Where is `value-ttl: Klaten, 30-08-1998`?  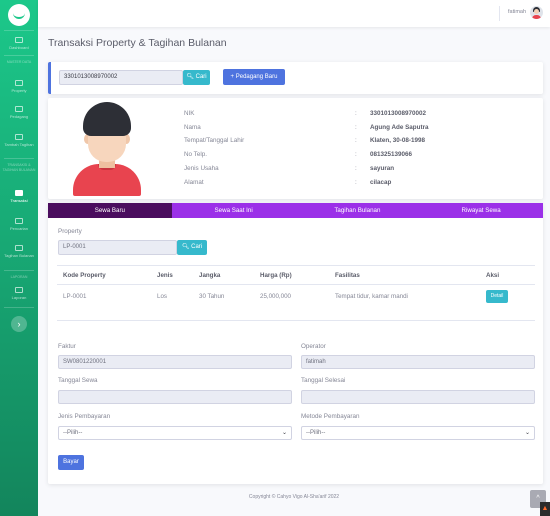 value-ttl: Klaten, 30-08-1998 is located at coordinates (397, 140).